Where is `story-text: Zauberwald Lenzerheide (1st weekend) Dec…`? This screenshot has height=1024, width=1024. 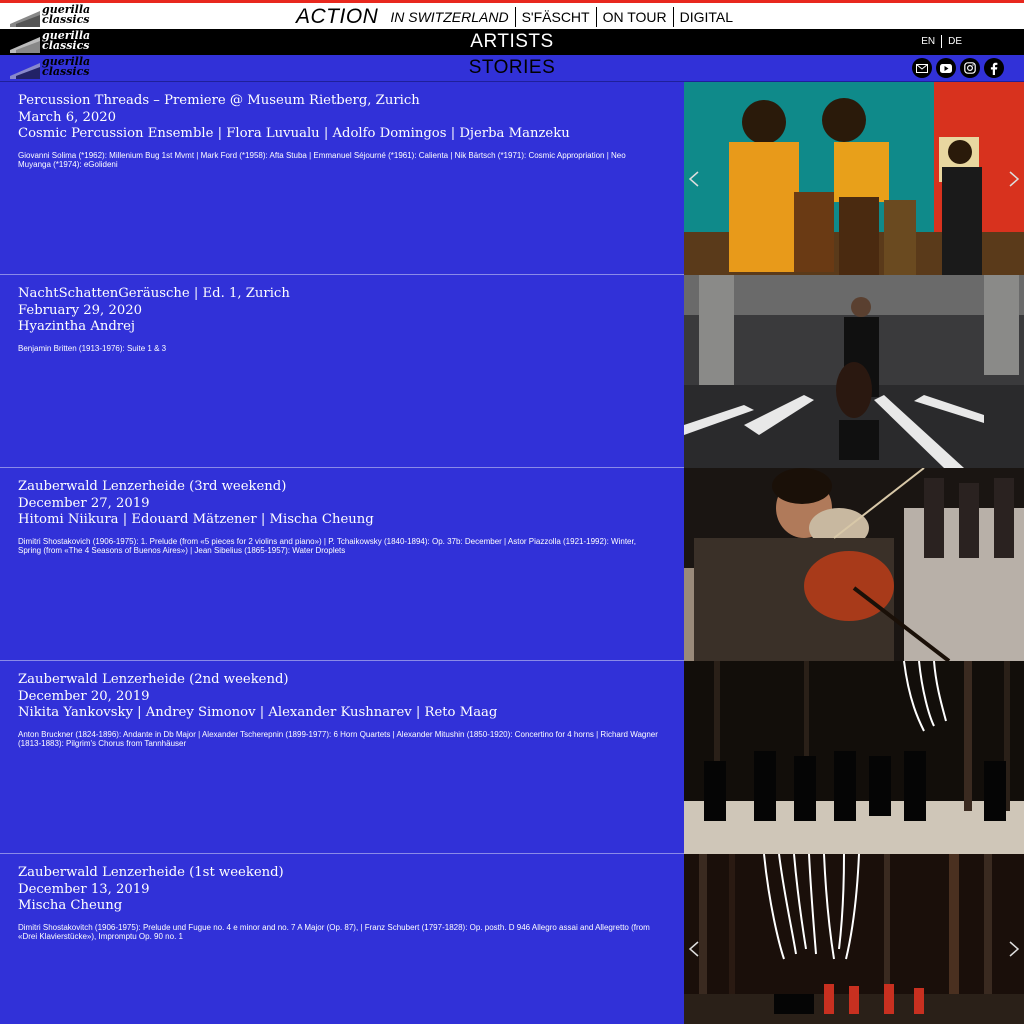 story-text: Zauberwald Lenzerheide (1st weekend) Dec… is located at coordinates (338, 903).